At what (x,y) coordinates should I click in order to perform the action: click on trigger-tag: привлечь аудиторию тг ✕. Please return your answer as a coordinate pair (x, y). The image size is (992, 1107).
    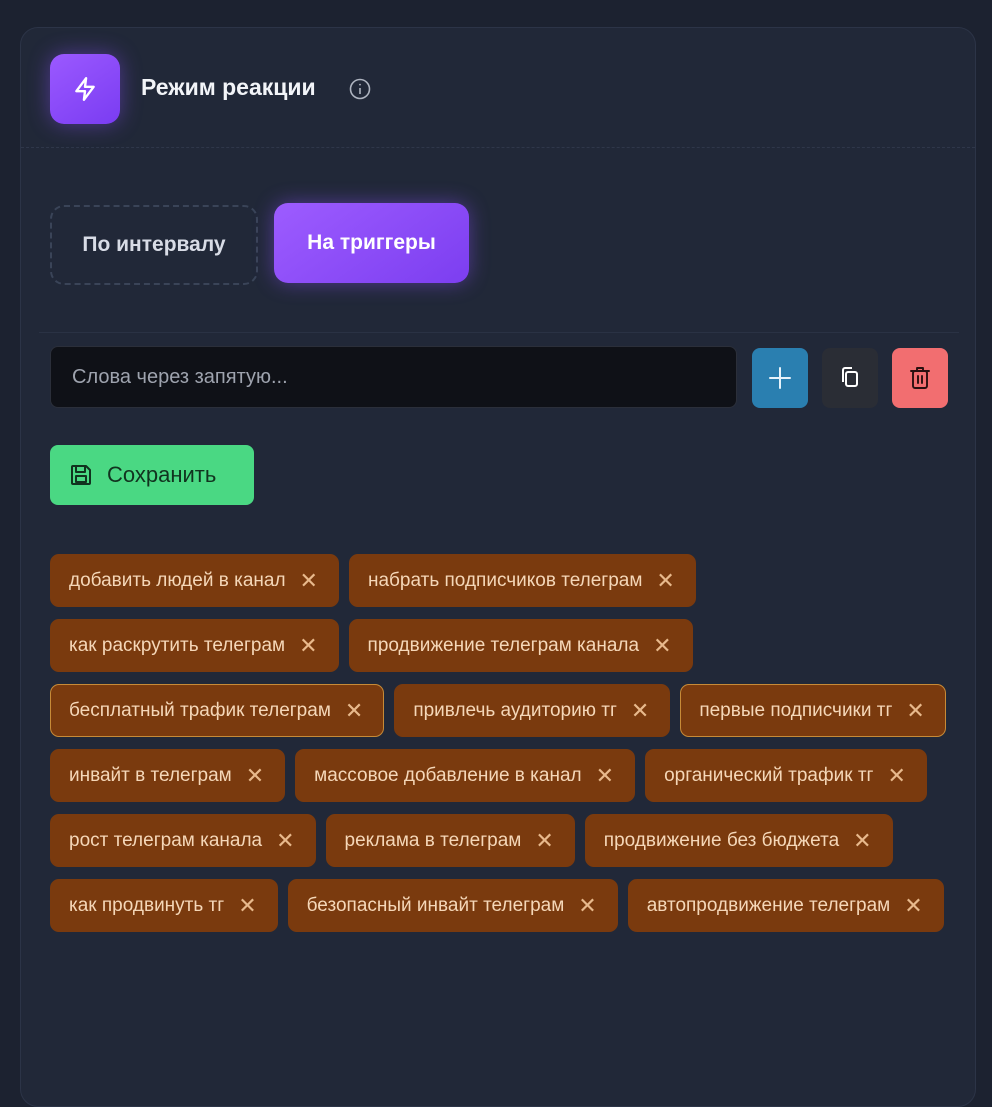
    Looking at the image, I should click on (532, 710).